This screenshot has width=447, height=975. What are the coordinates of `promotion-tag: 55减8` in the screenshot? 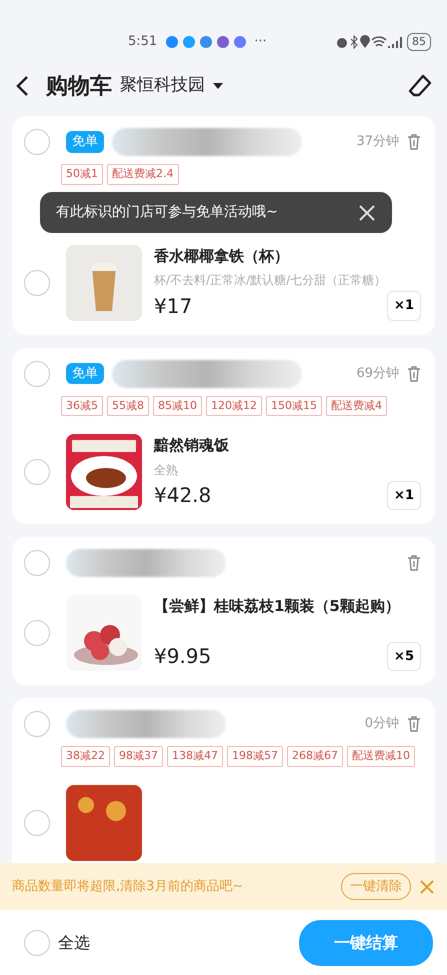 It's located at (128, 406).